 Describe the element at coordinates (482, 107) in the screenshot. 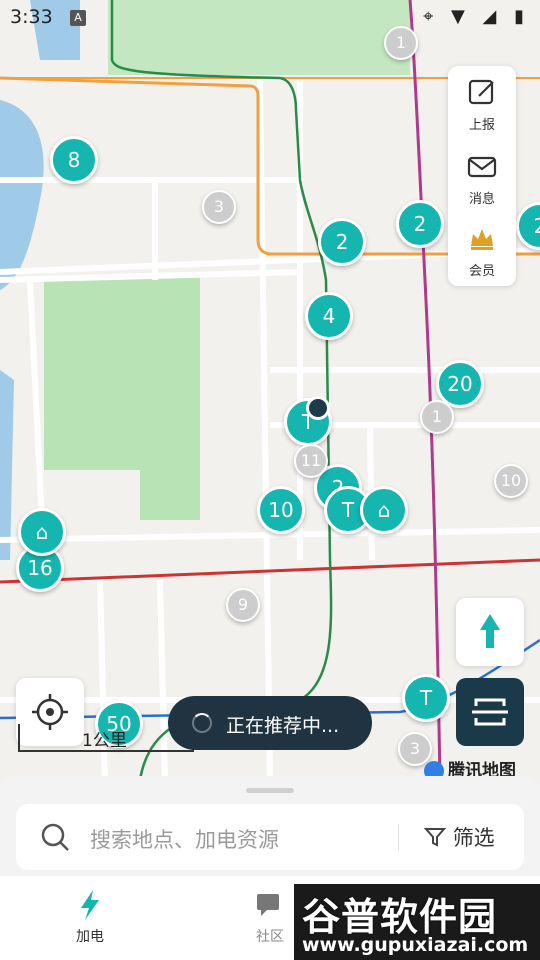

I see `report-button: 上报` at that location.